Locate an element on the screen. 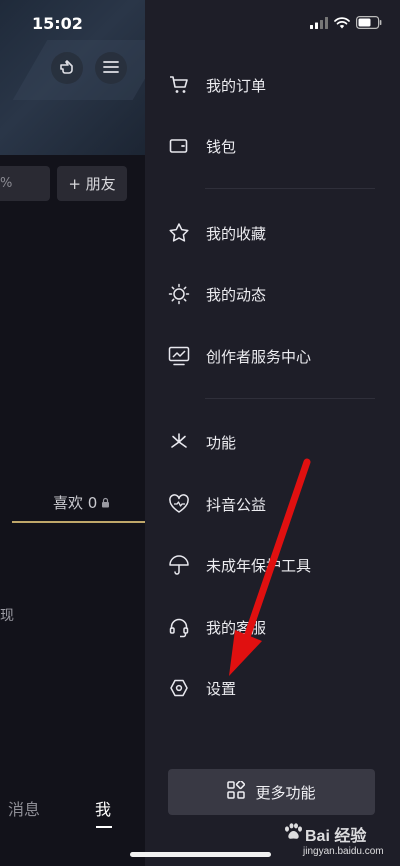  menu-item-creator-center: 创作者服务中心 is located at coordinates (239, 356).